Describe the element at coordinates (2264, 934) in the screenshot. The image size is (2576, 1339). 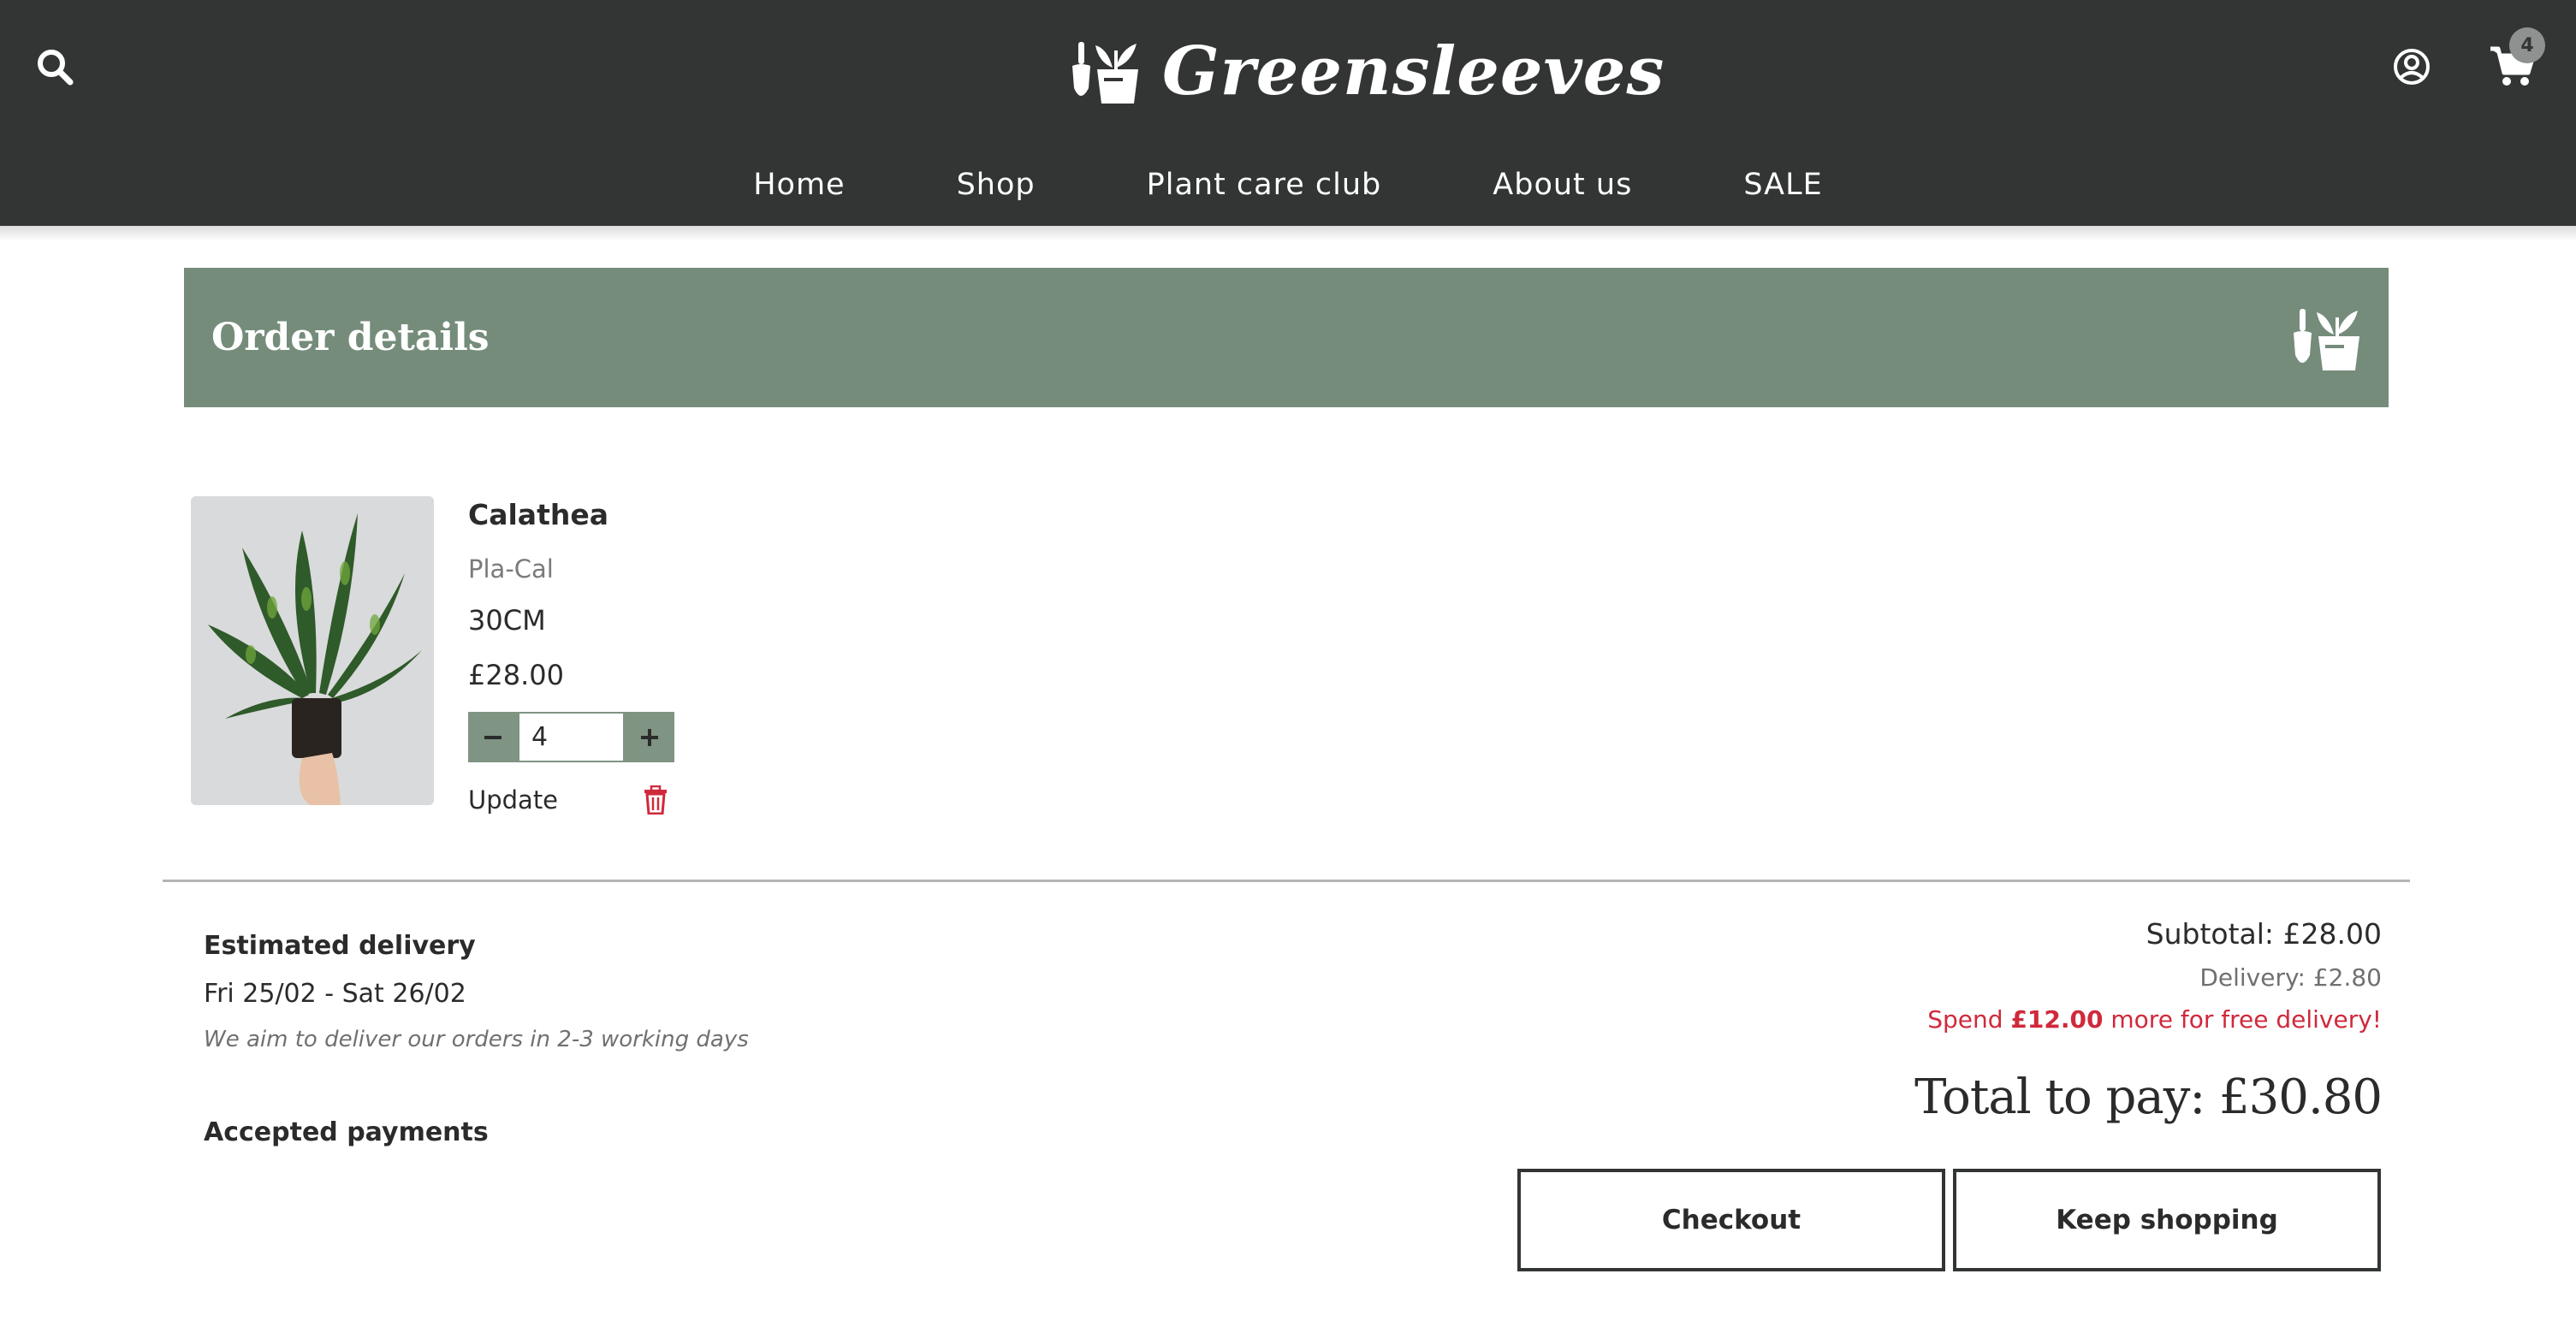
I see `subtotal: Subtotal: £28.00` at that location.